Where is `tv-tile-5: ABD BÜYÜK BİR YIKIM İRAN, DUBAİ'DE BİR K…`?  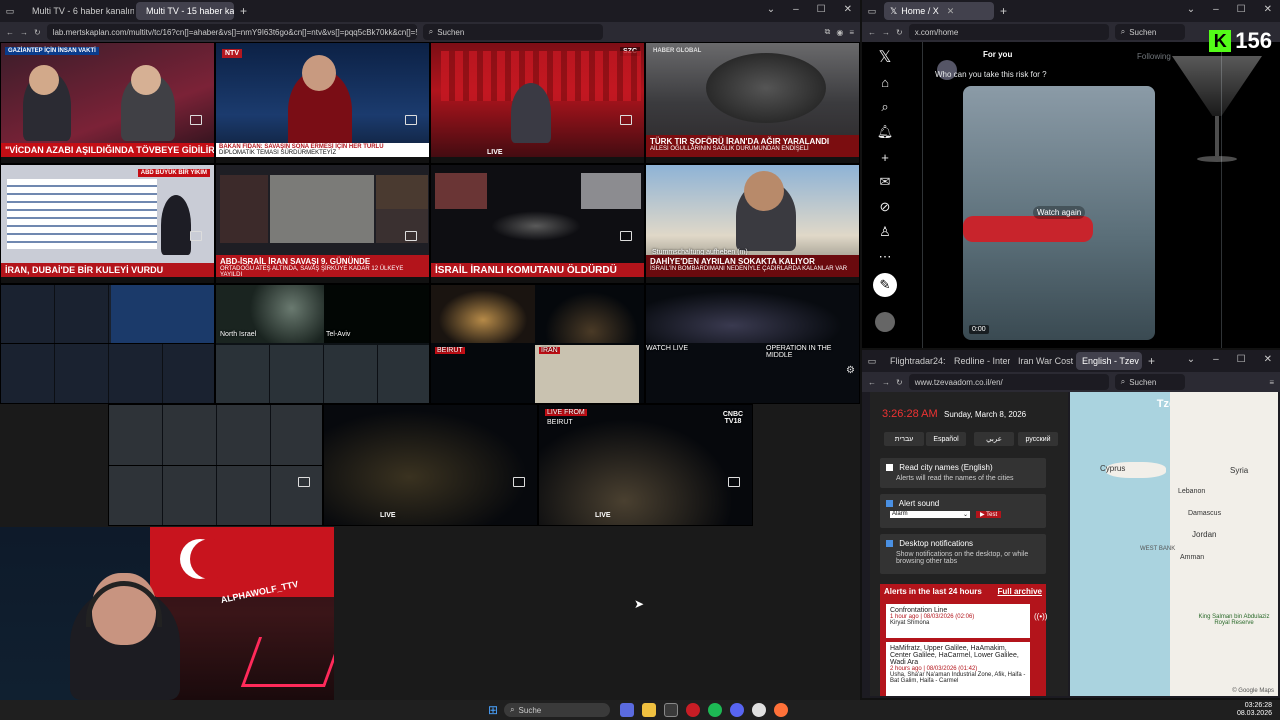 tv-tile-5: ABD BÜYÜK BİR YIKIM İRAN, DUBAİ'DE BİR K… is located at coordinates (107, 224).